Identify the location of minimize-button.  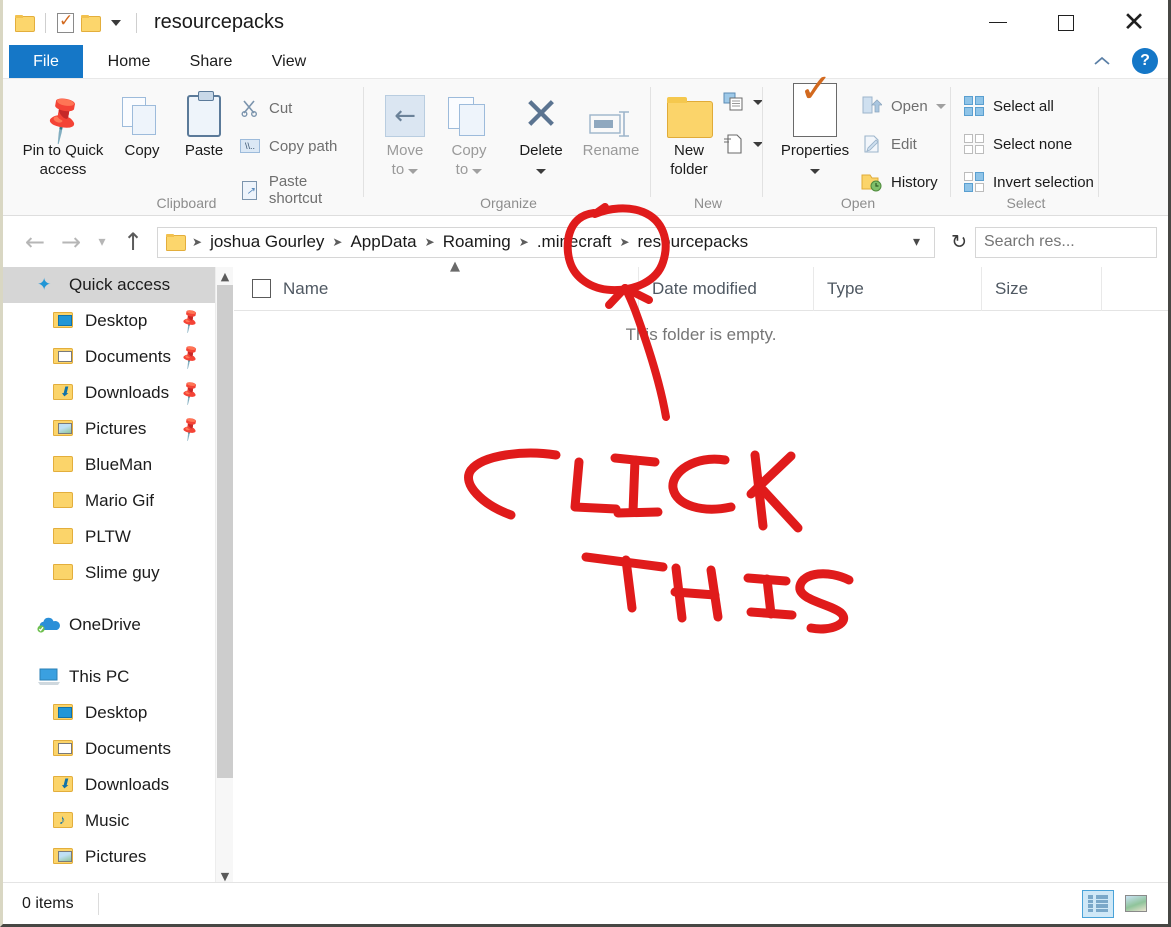
(998, 22).